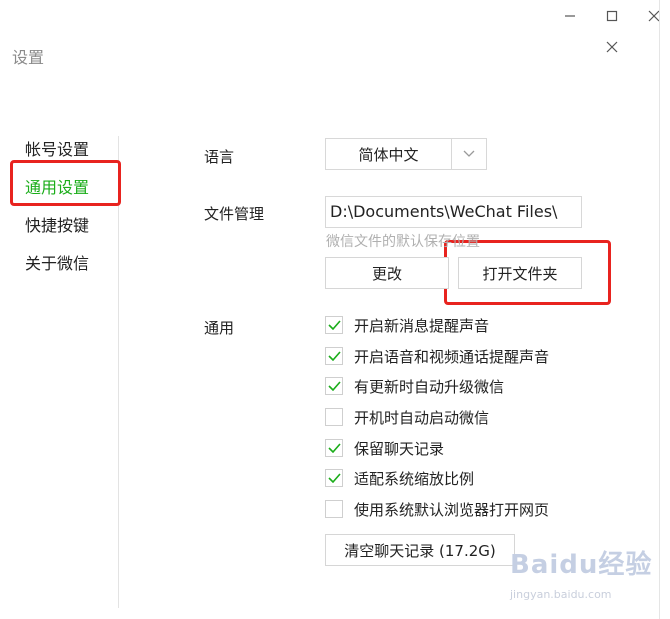  Describe the element at coordinates (581, 565) in the screenshot. I see `watermark-text: Baidu经验` at that location.